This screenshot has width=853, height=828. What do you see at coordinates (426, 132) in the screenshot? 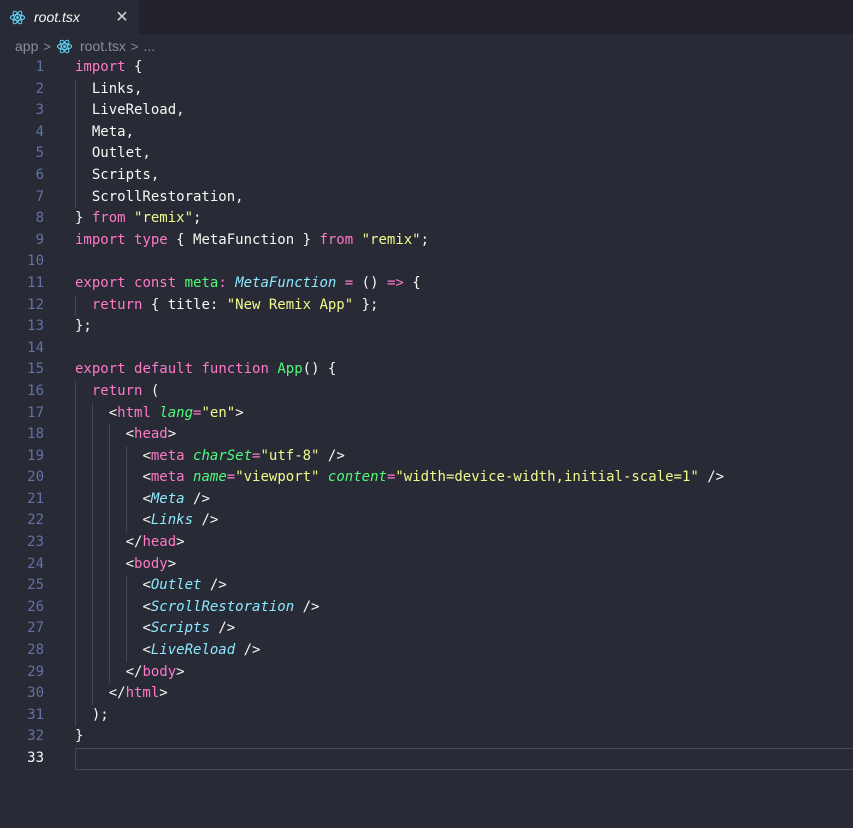
I see `code-line: 4 Meta,` at bounding box center [426, 132].